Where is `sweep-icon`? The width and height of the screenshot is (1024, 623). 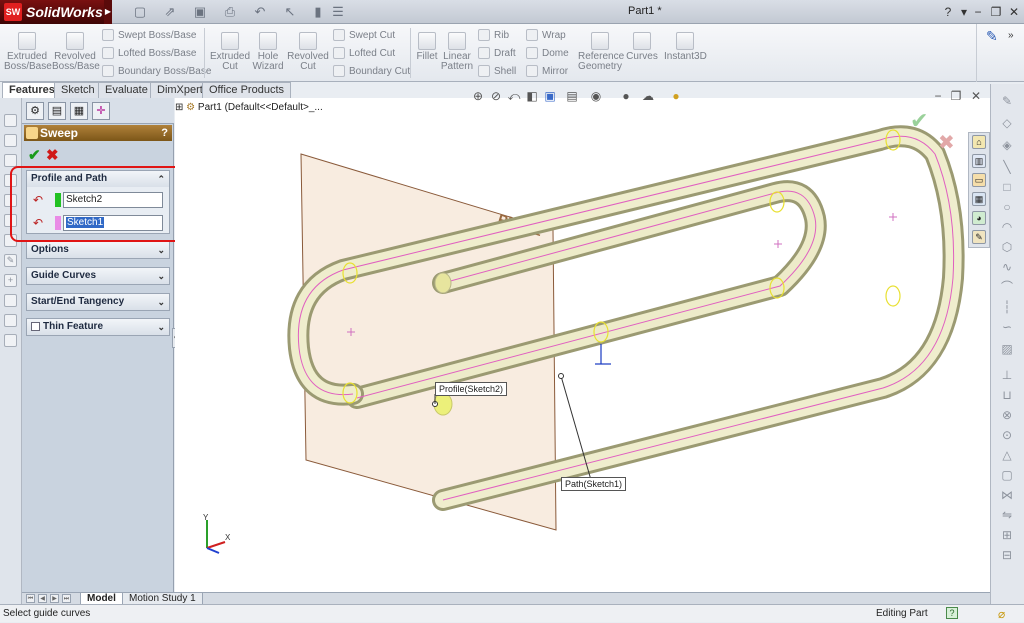 sweep-icon is located at coordinates (10, 160).